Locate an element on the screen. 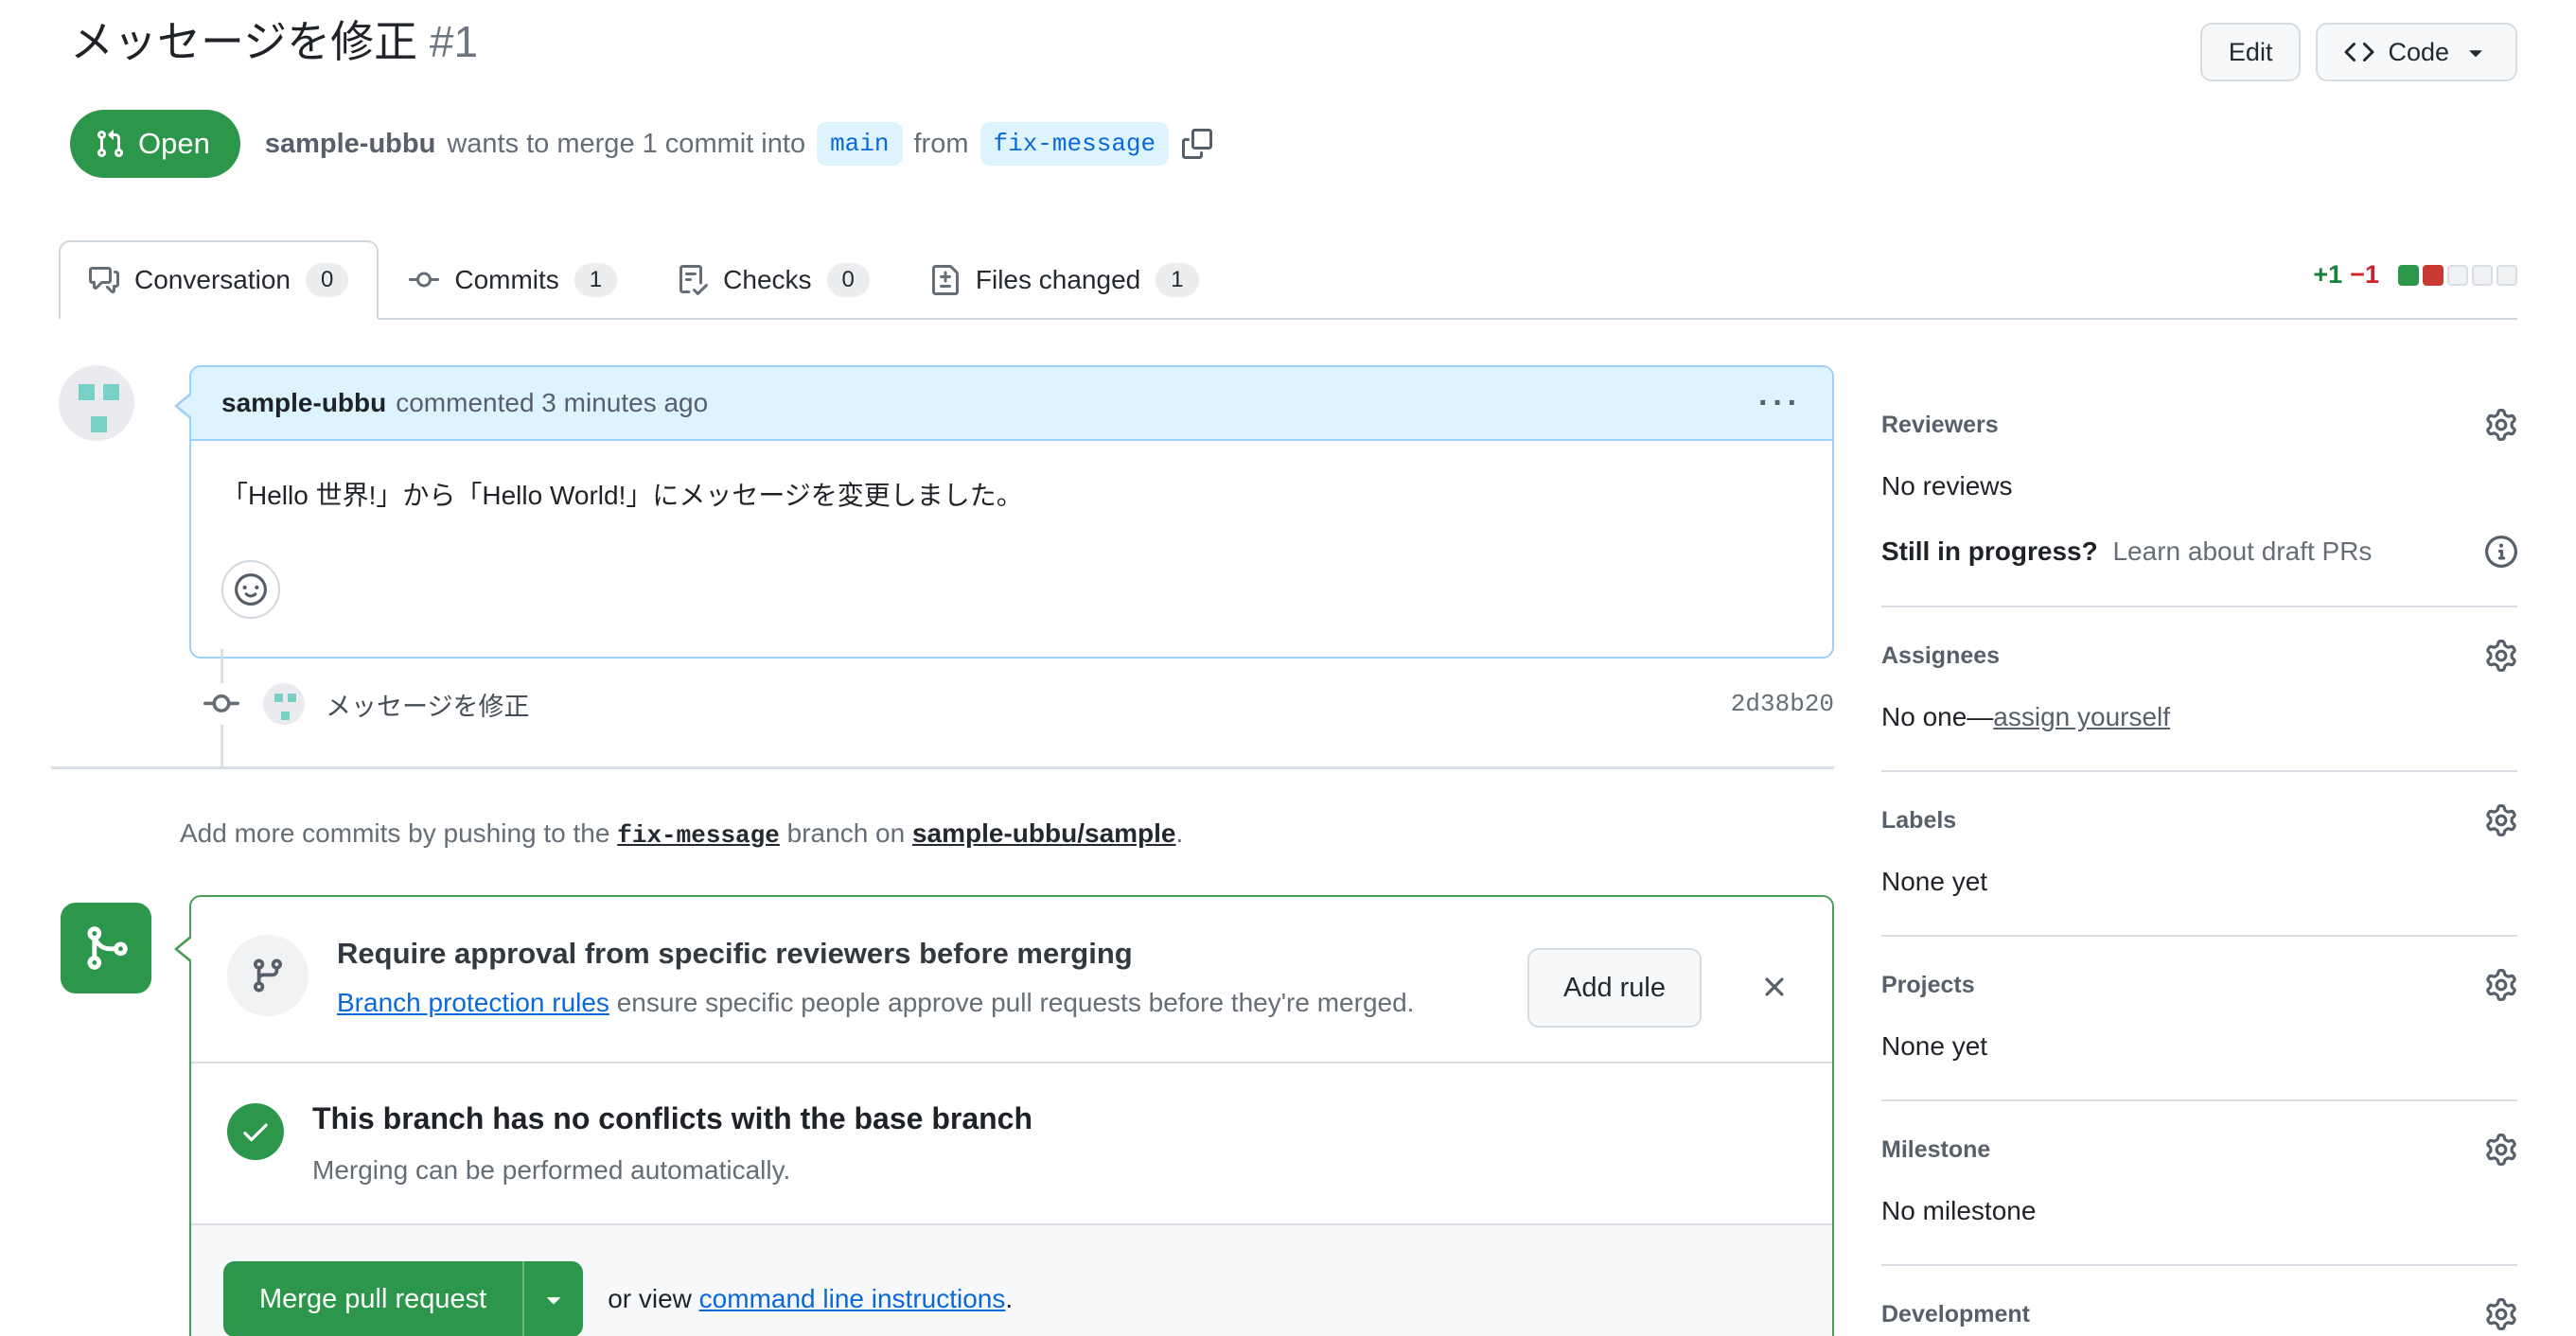 The height and width of the screenshot is (1336, 2576). commit-row: メッセージを修正 2d38b20 is located at coordinates (946, 704).